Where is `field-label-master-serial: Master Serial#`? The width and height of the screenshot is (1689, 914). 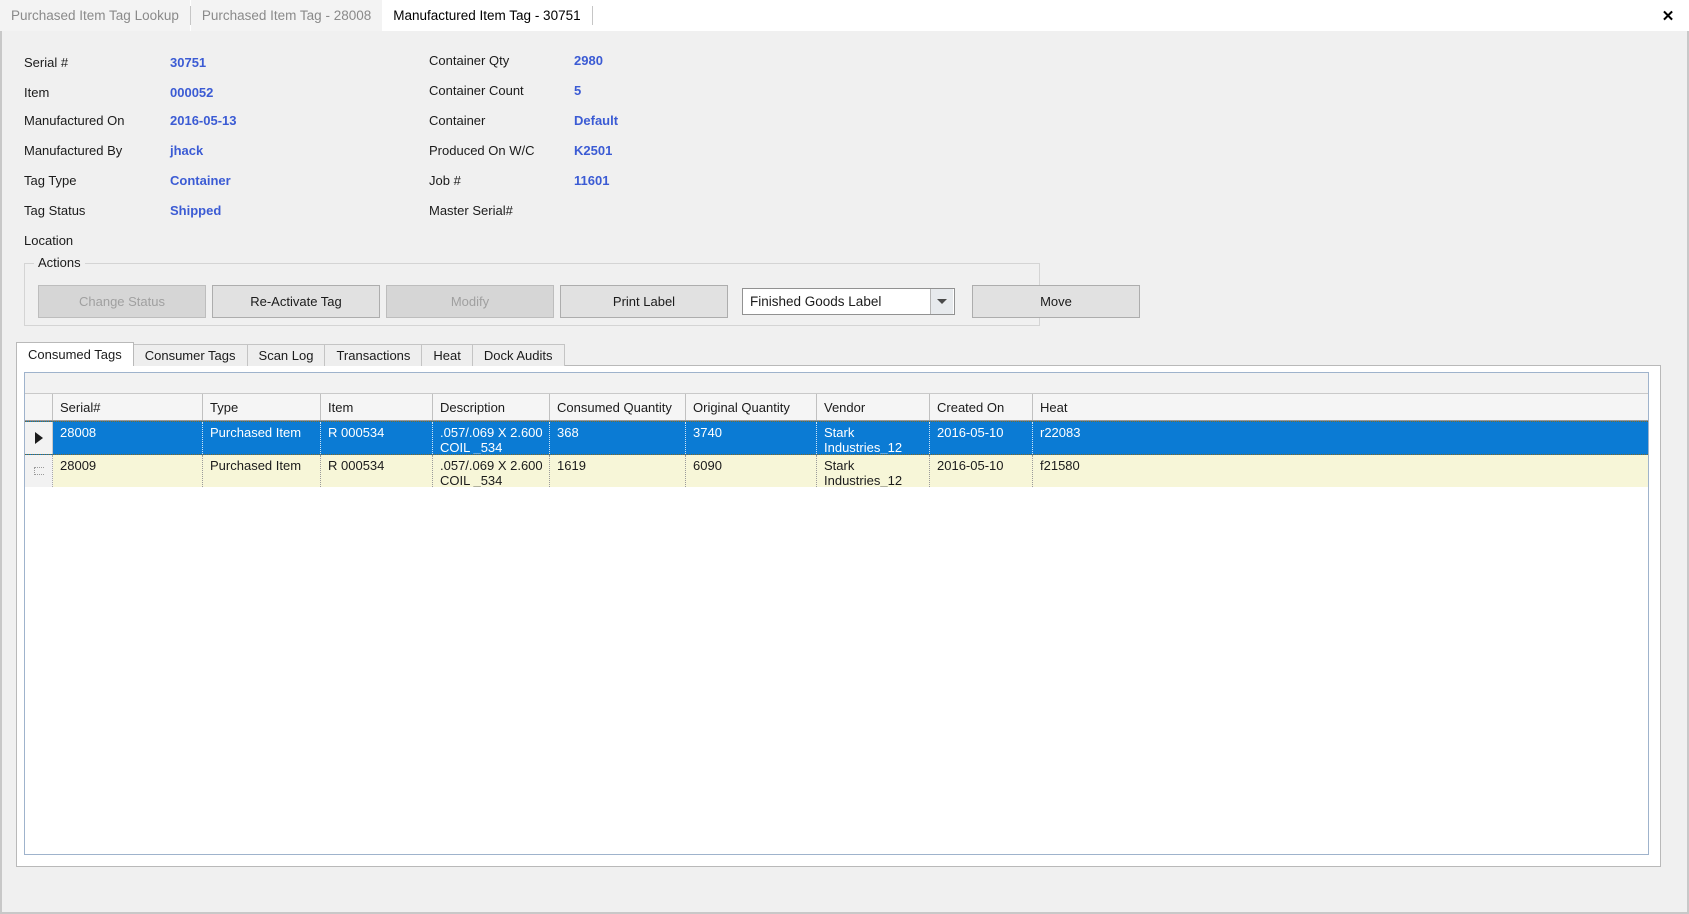 field-label-master-serial: Master Serial# is located at coordinates (471, 210).